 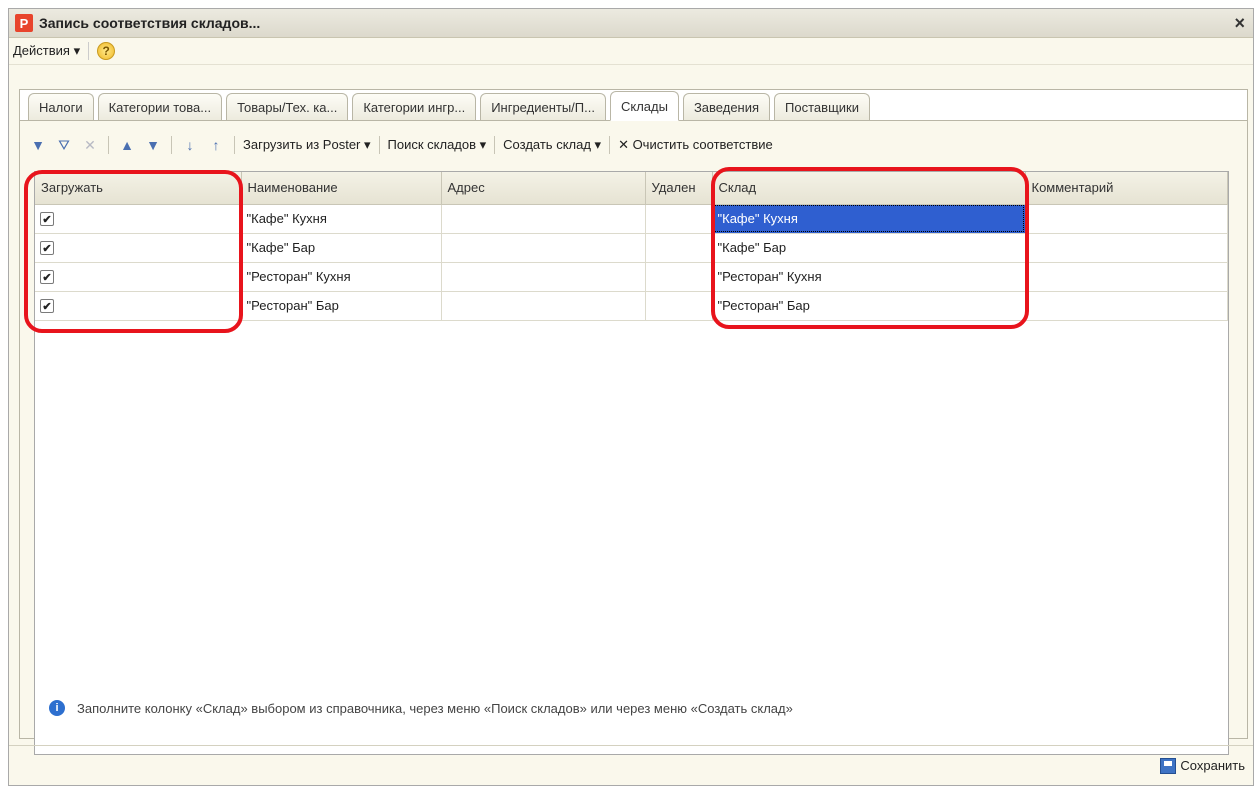 I want to click on find-stores-button: Поиск складов ▾, so click(x=437, y=145).